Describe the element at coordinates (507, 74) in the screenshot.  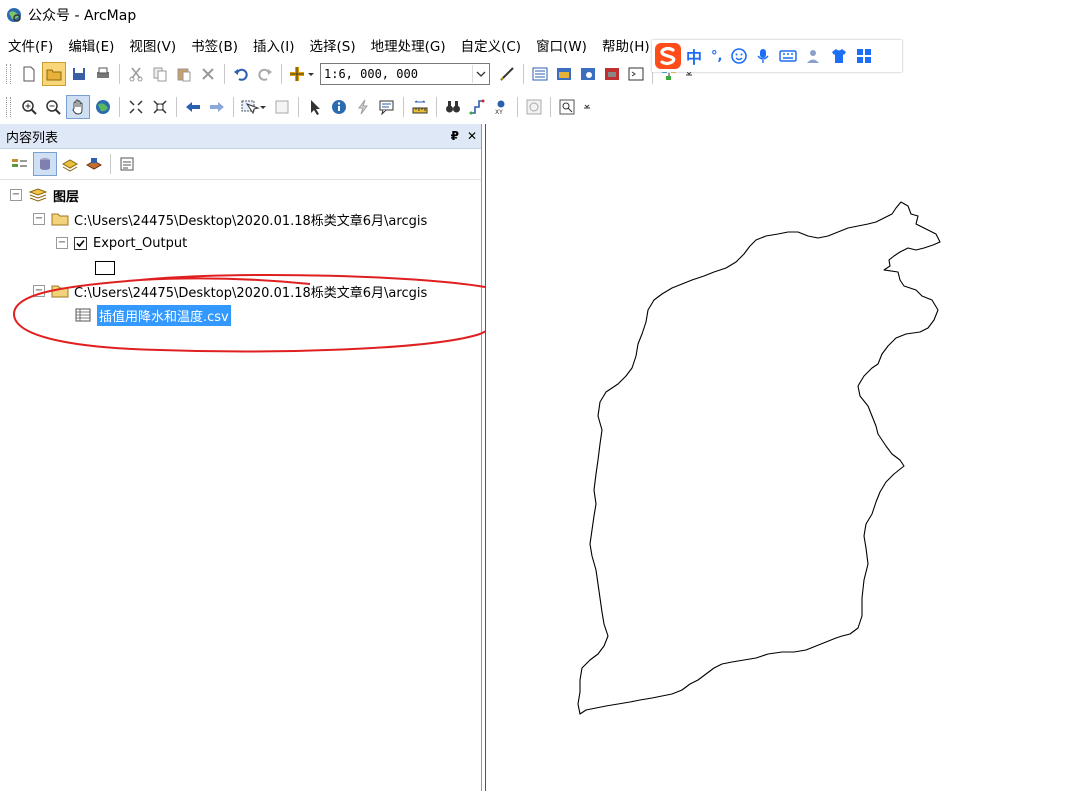
I see `editor-toolbar-icon` at that location.